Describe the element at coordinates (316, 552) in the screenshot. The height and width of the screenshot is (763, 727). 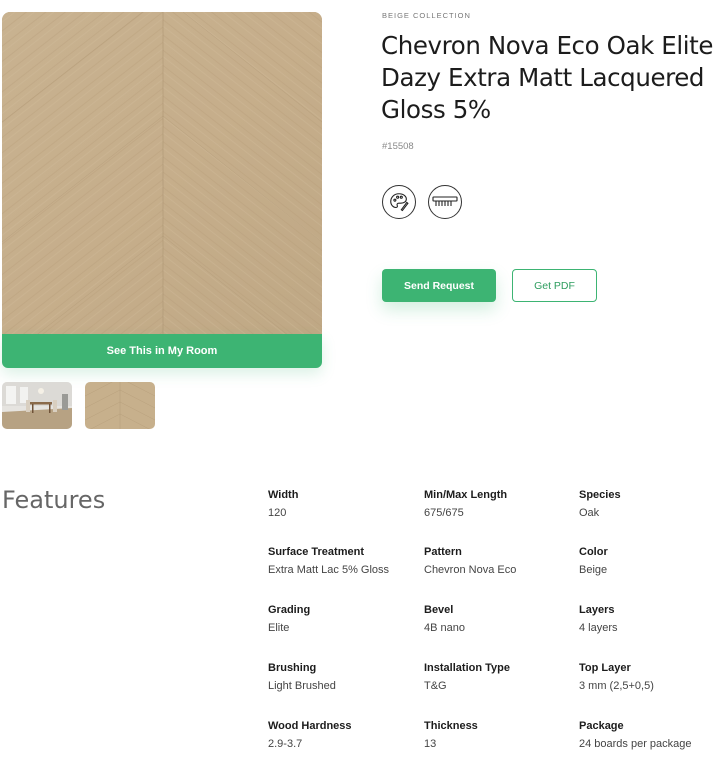
I see `feature-label: Surface Treatment` at that location.